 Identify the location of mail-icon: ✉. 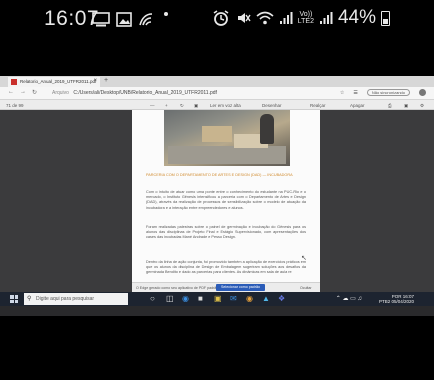
(233, 298).